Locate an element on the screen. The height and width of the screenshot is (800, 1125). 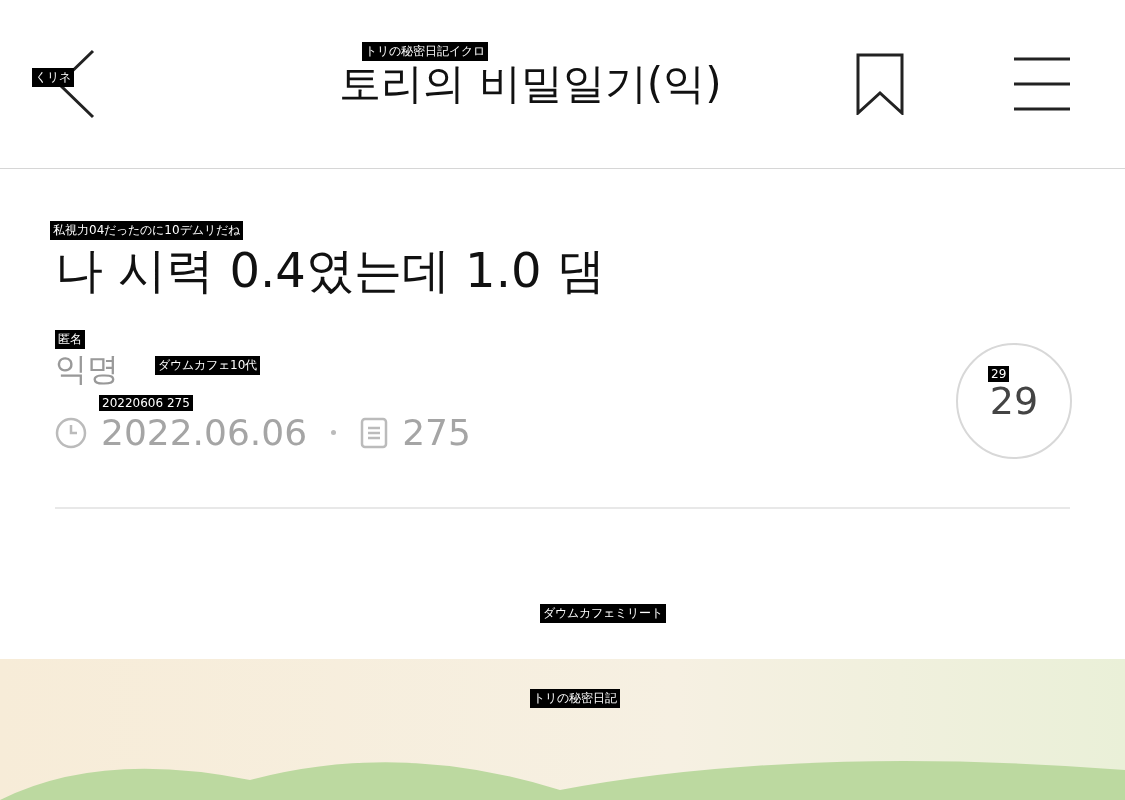
bookmark-button is located at coordinates (880, 83).